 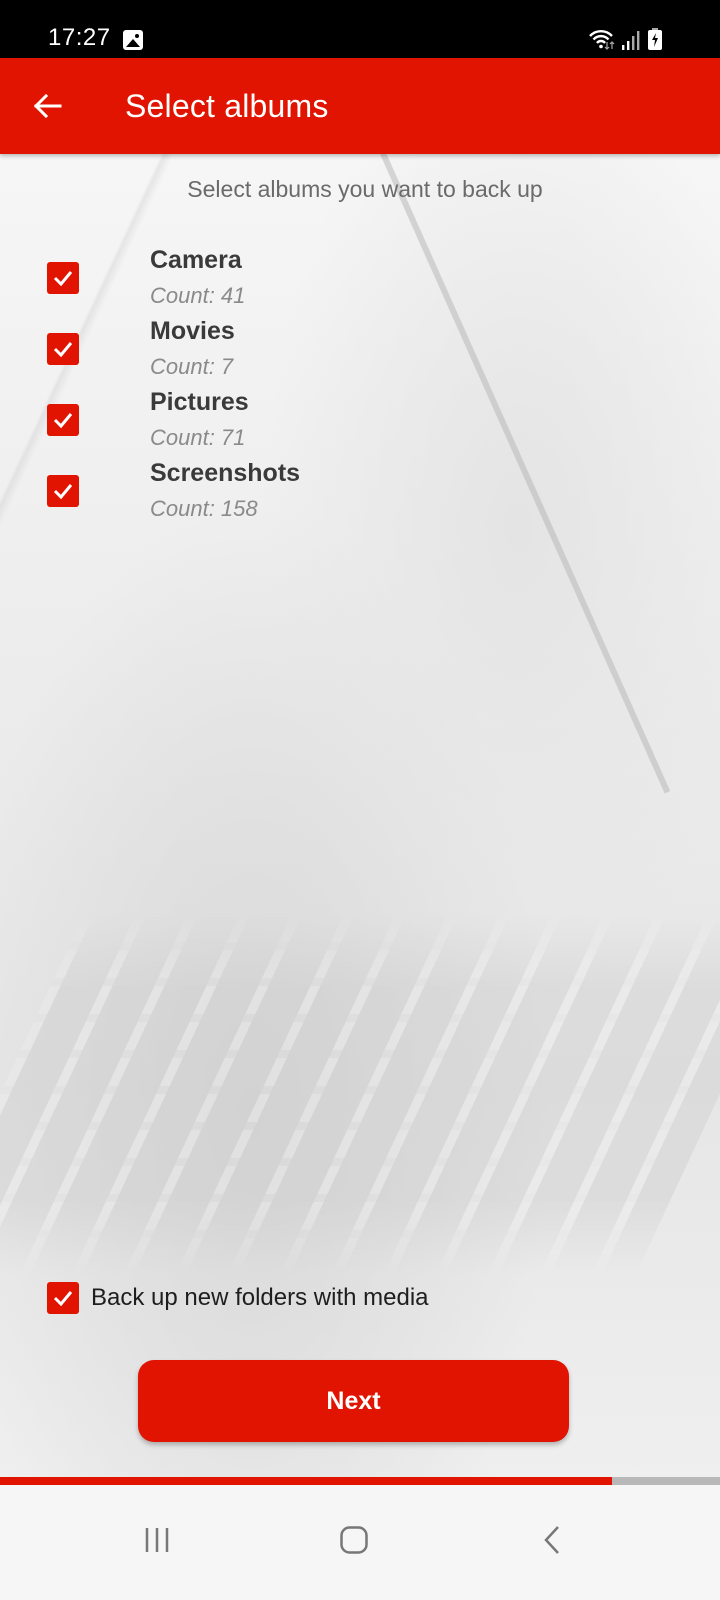 What do you see at coordinates (199, 402) in the screenshot?
I see `album-name: Pictures` at bounding box center [199, 402].